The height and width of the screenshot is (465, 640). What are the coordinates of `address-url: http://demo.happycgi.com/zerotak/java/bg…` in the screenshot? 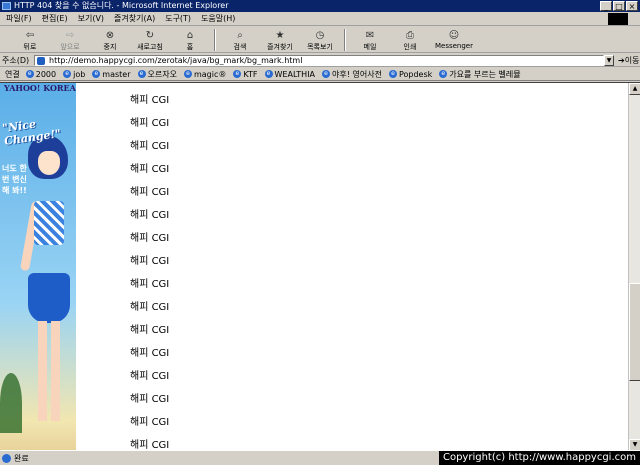 It's located at (176, 60).